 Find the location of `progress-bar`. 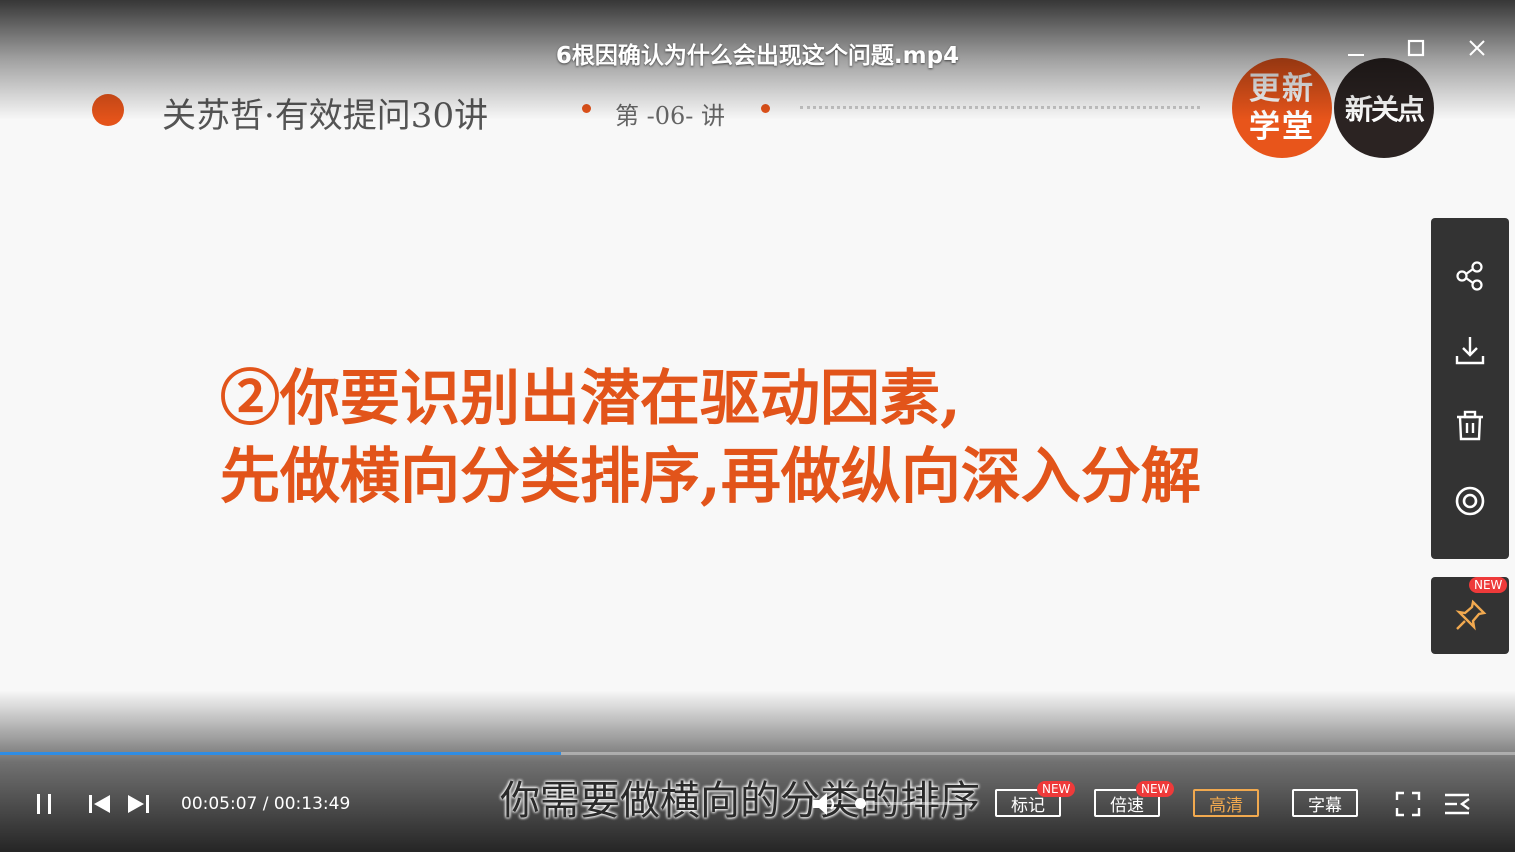

progress-bar is located at coordinates (757, 753).